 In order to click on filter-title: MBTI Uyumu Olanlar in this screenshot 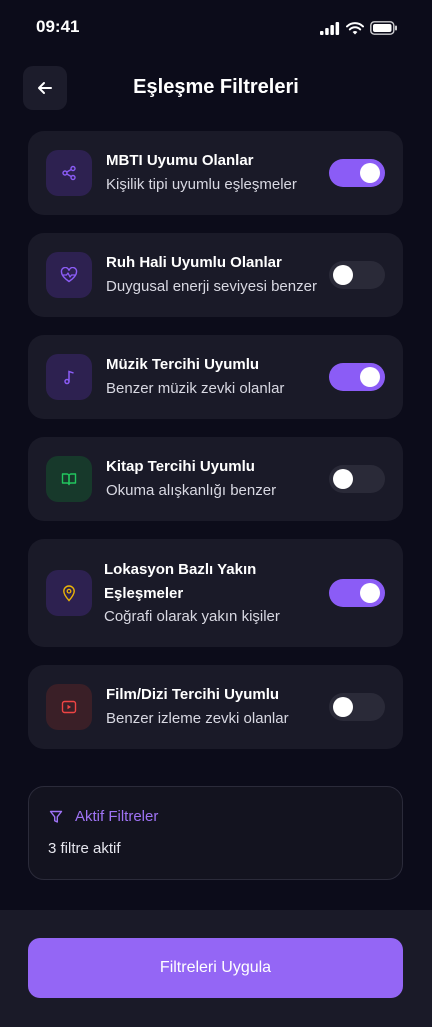, I will do `click(180, 160)`.